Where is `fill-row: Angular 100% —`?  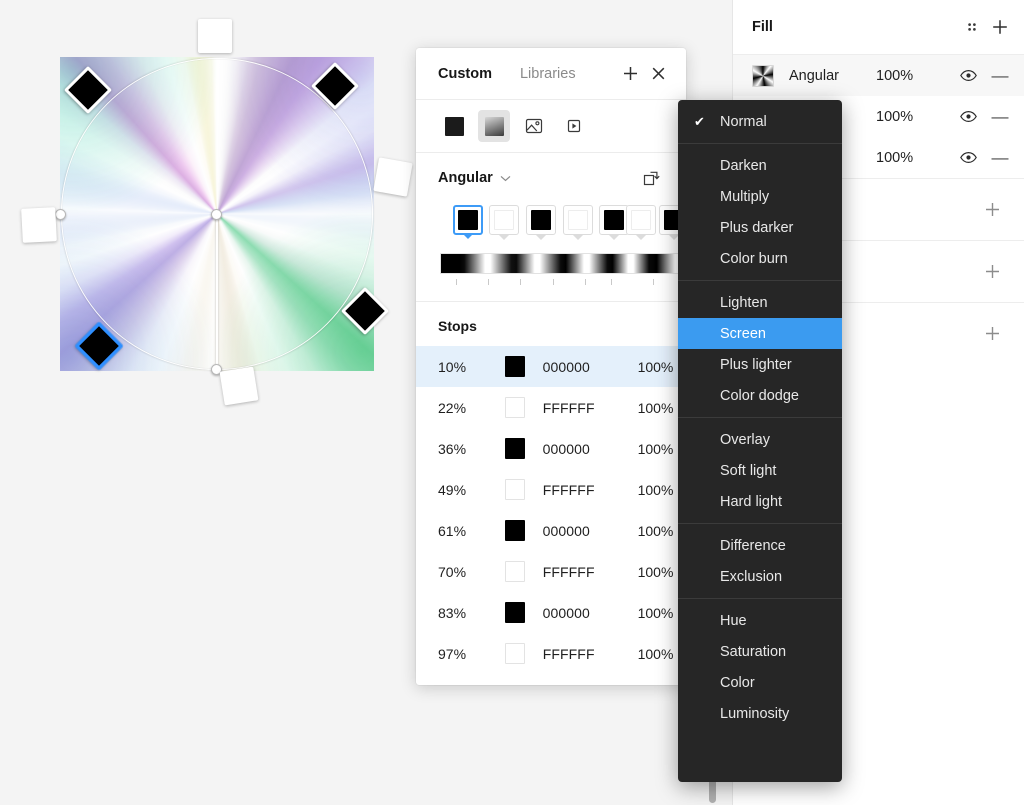 fill-row: Angular 100% — is located at coordinates (878, 75).